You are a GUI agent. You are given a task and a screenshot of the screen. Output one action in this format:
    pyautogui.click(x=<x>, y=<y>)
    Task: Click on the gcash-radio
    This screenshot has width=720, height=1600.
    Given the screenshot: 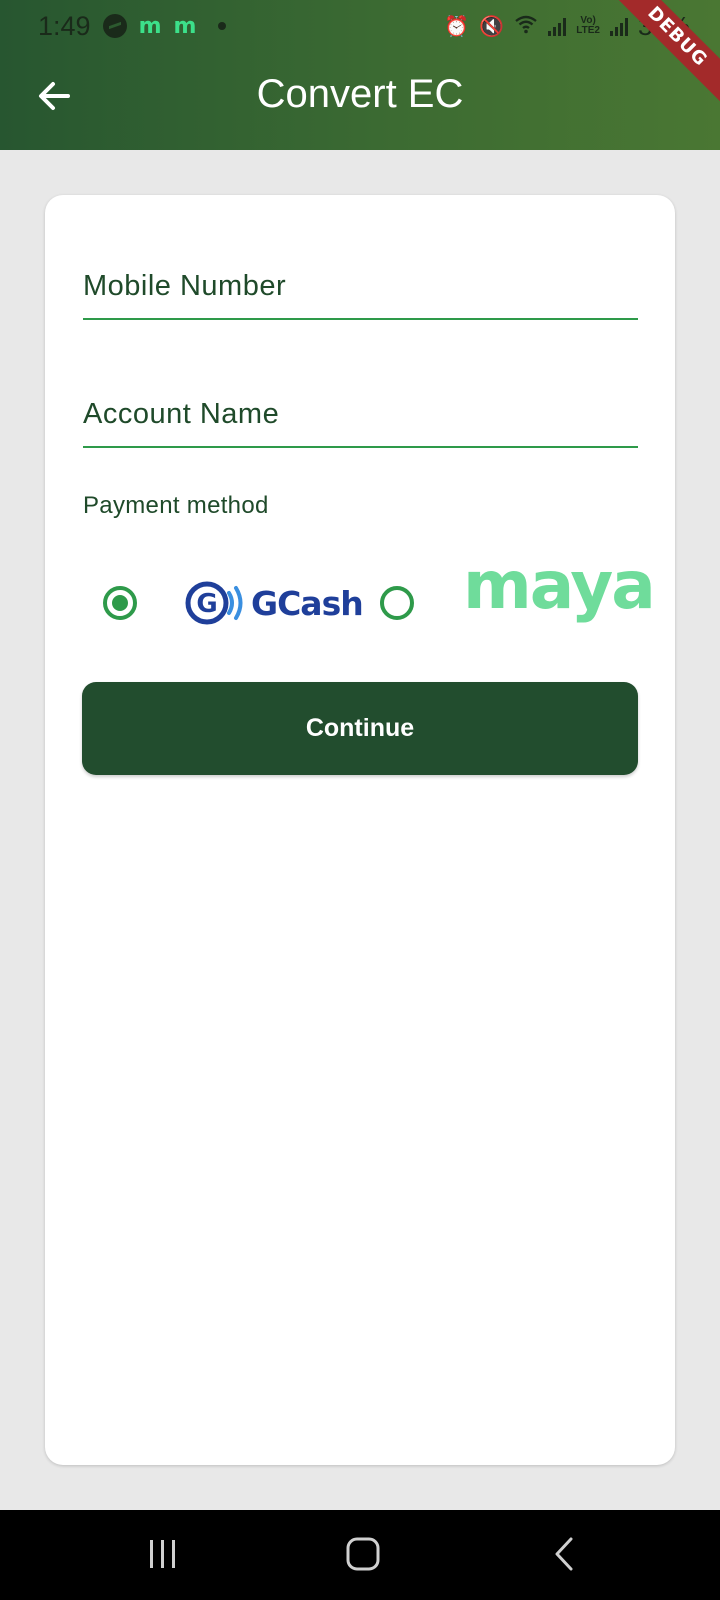 What is the action you would take?
    pyautogui.click(x=120, y=603)
    